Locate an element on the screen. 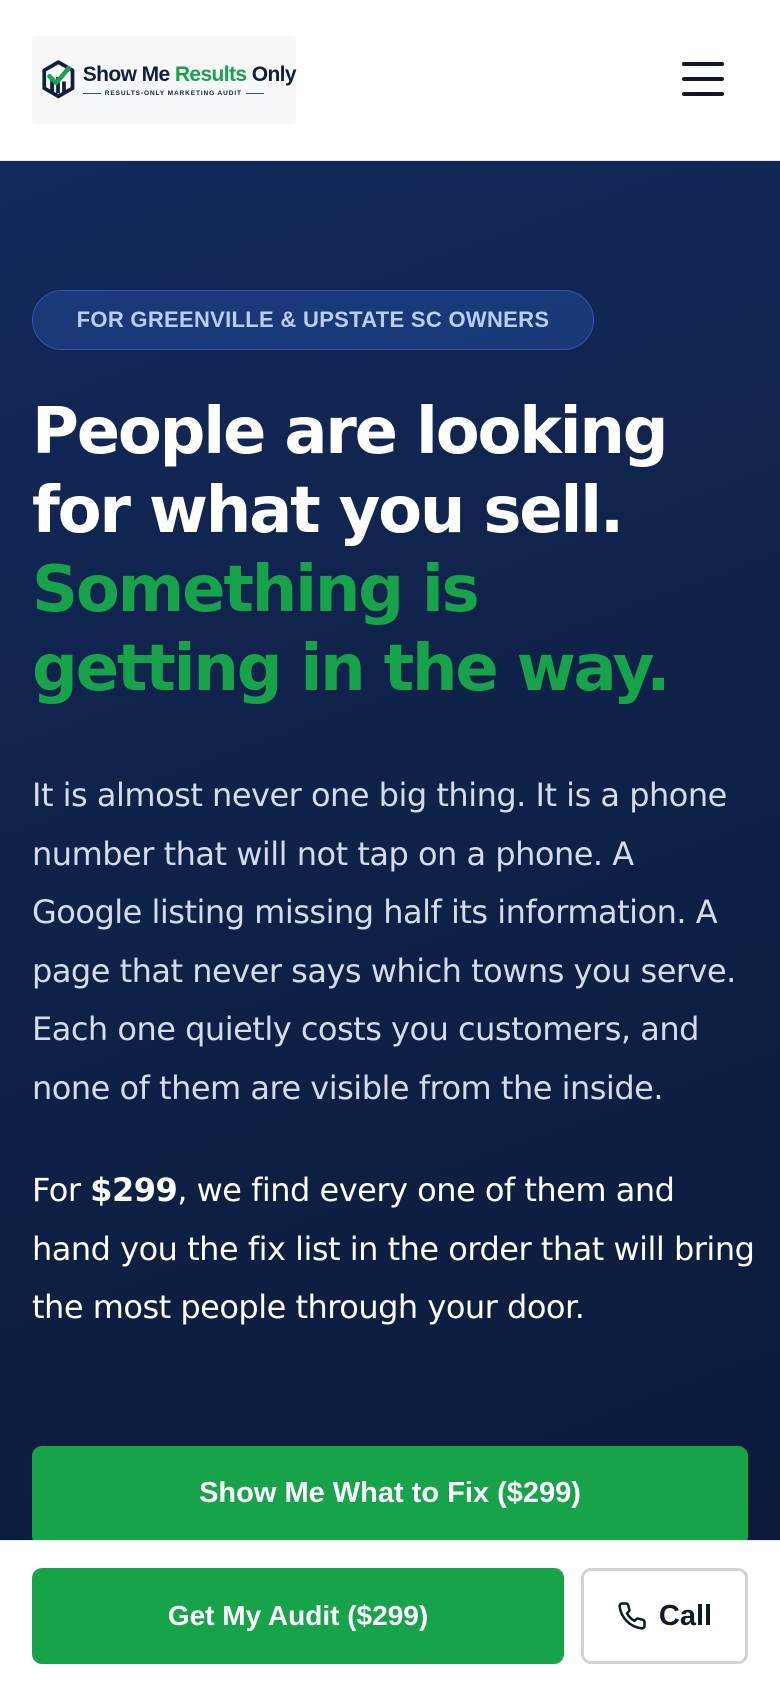 The height and width of the screenshot is (1688, 780). call-button-label: Call is located at coordinates (685, 1615).